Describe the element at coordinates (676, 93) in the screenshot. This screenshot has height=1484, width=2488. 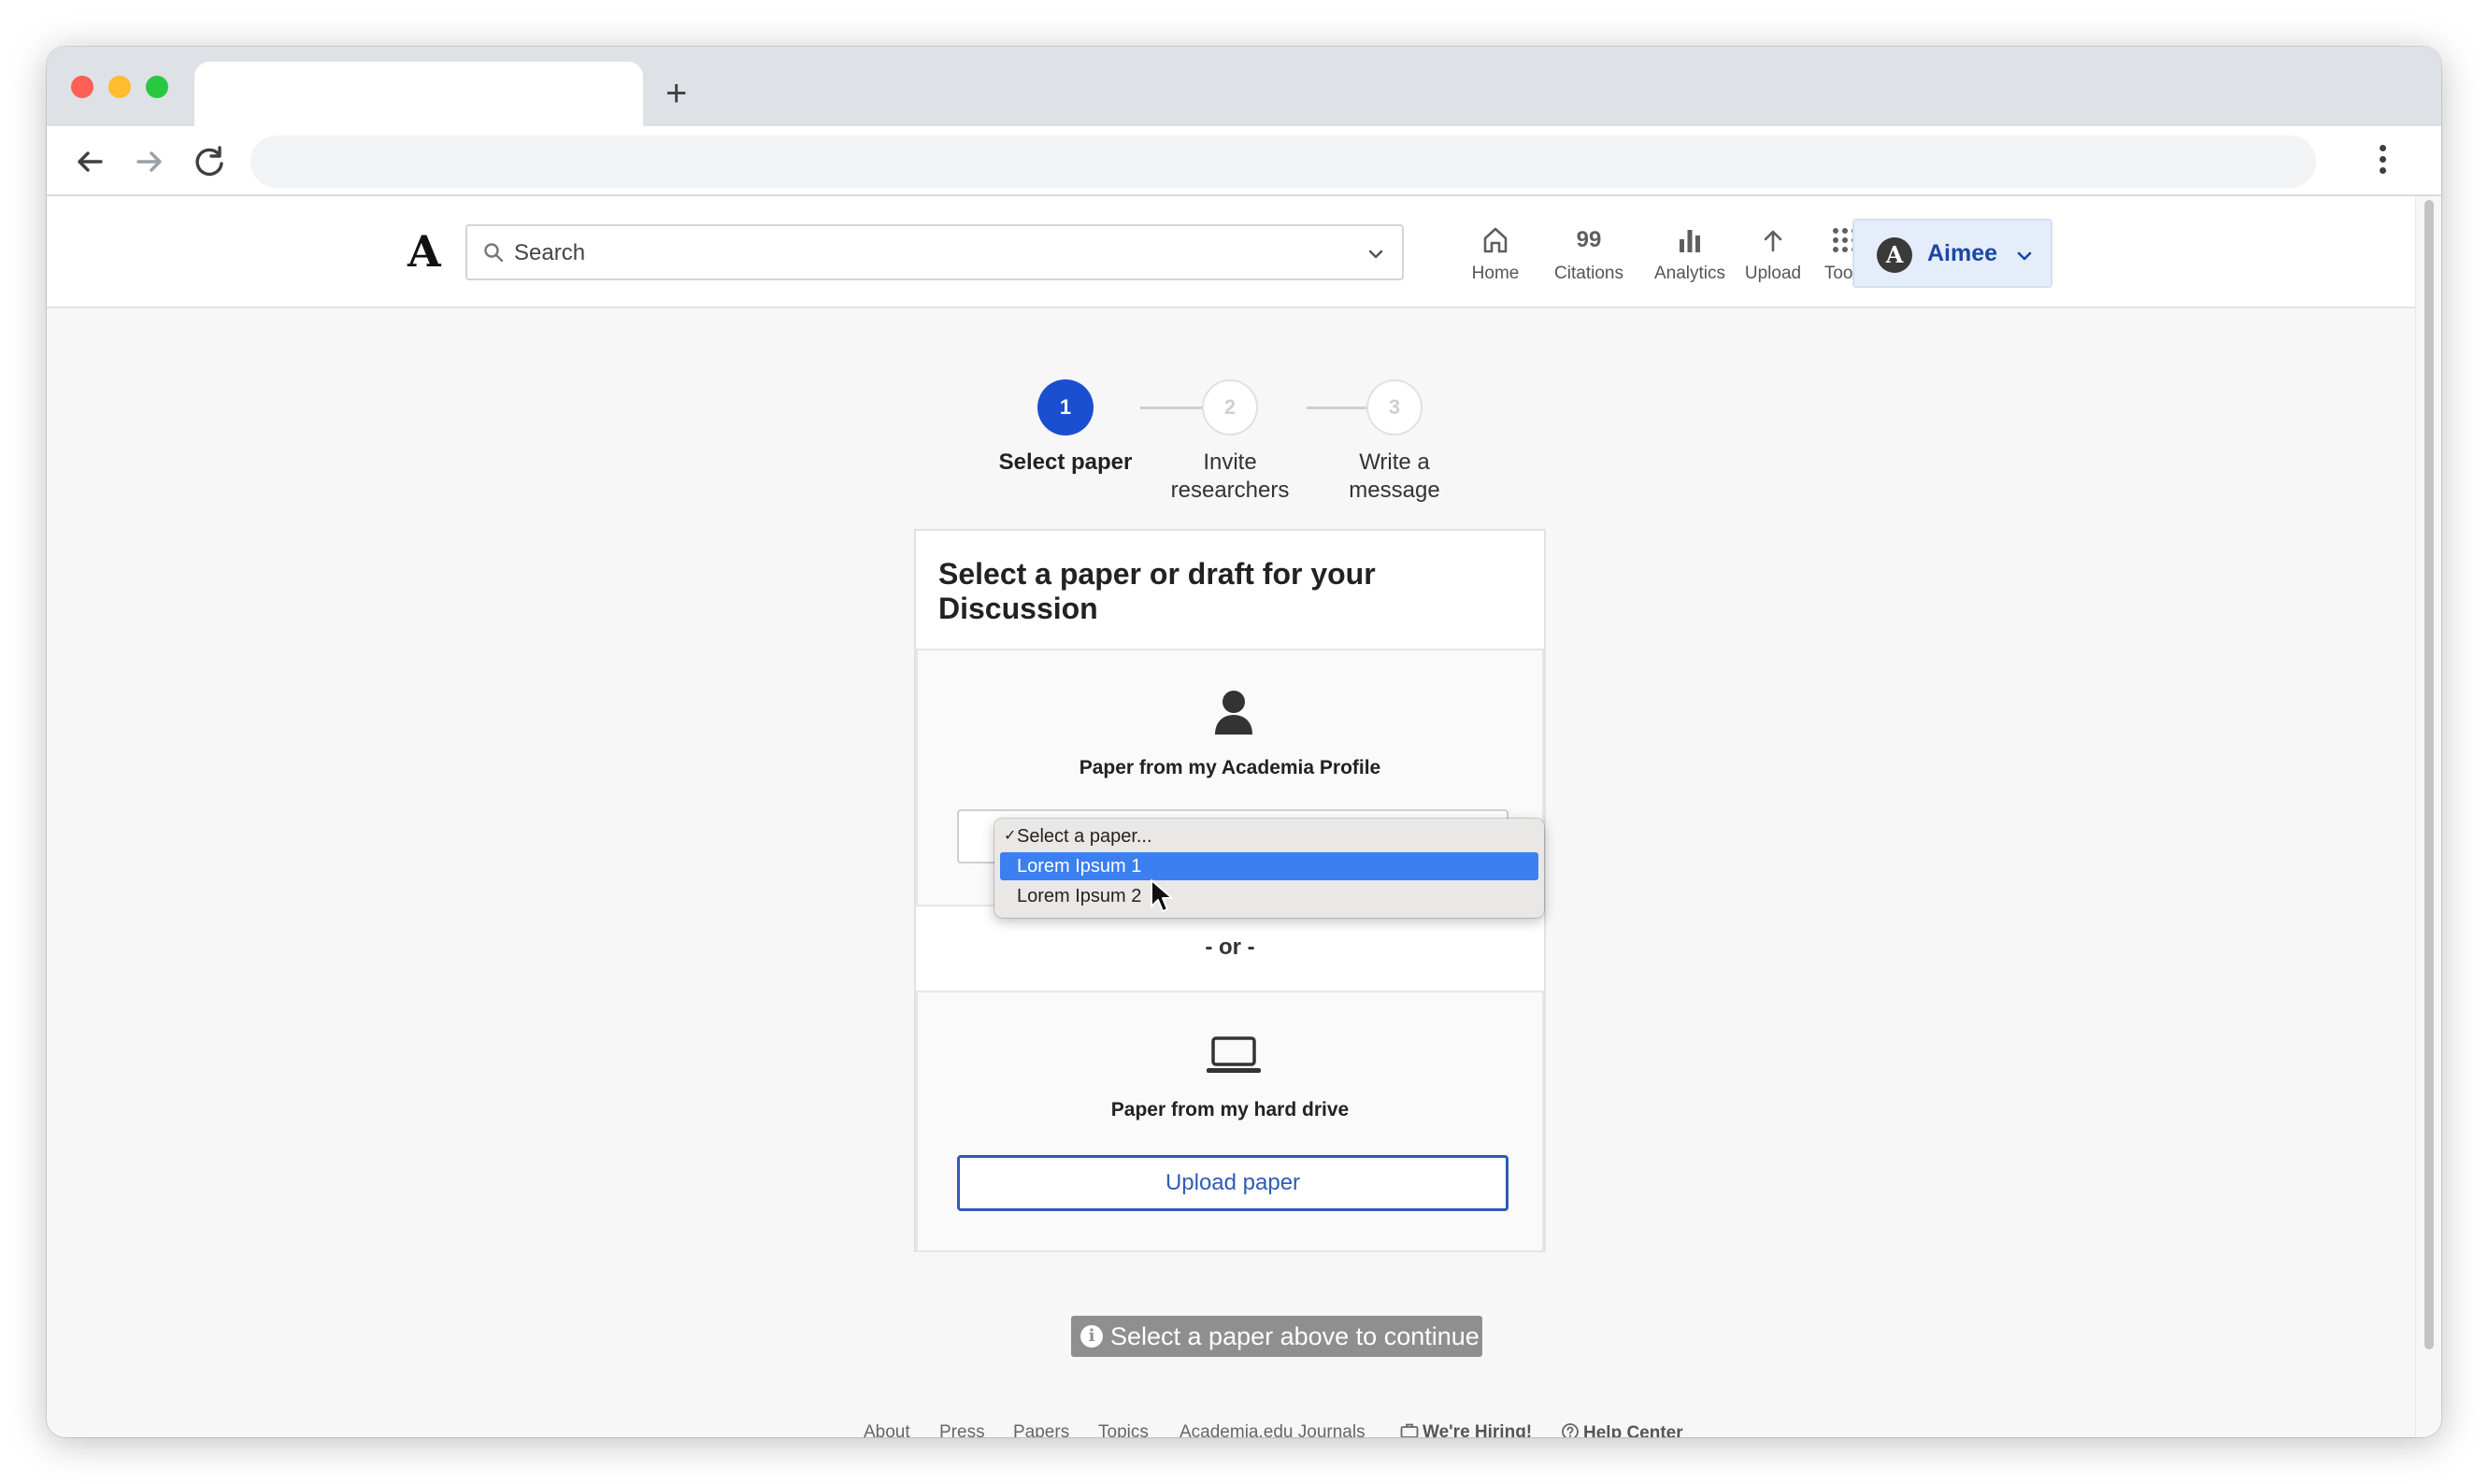
I see `new-tab-button: +` at that location.